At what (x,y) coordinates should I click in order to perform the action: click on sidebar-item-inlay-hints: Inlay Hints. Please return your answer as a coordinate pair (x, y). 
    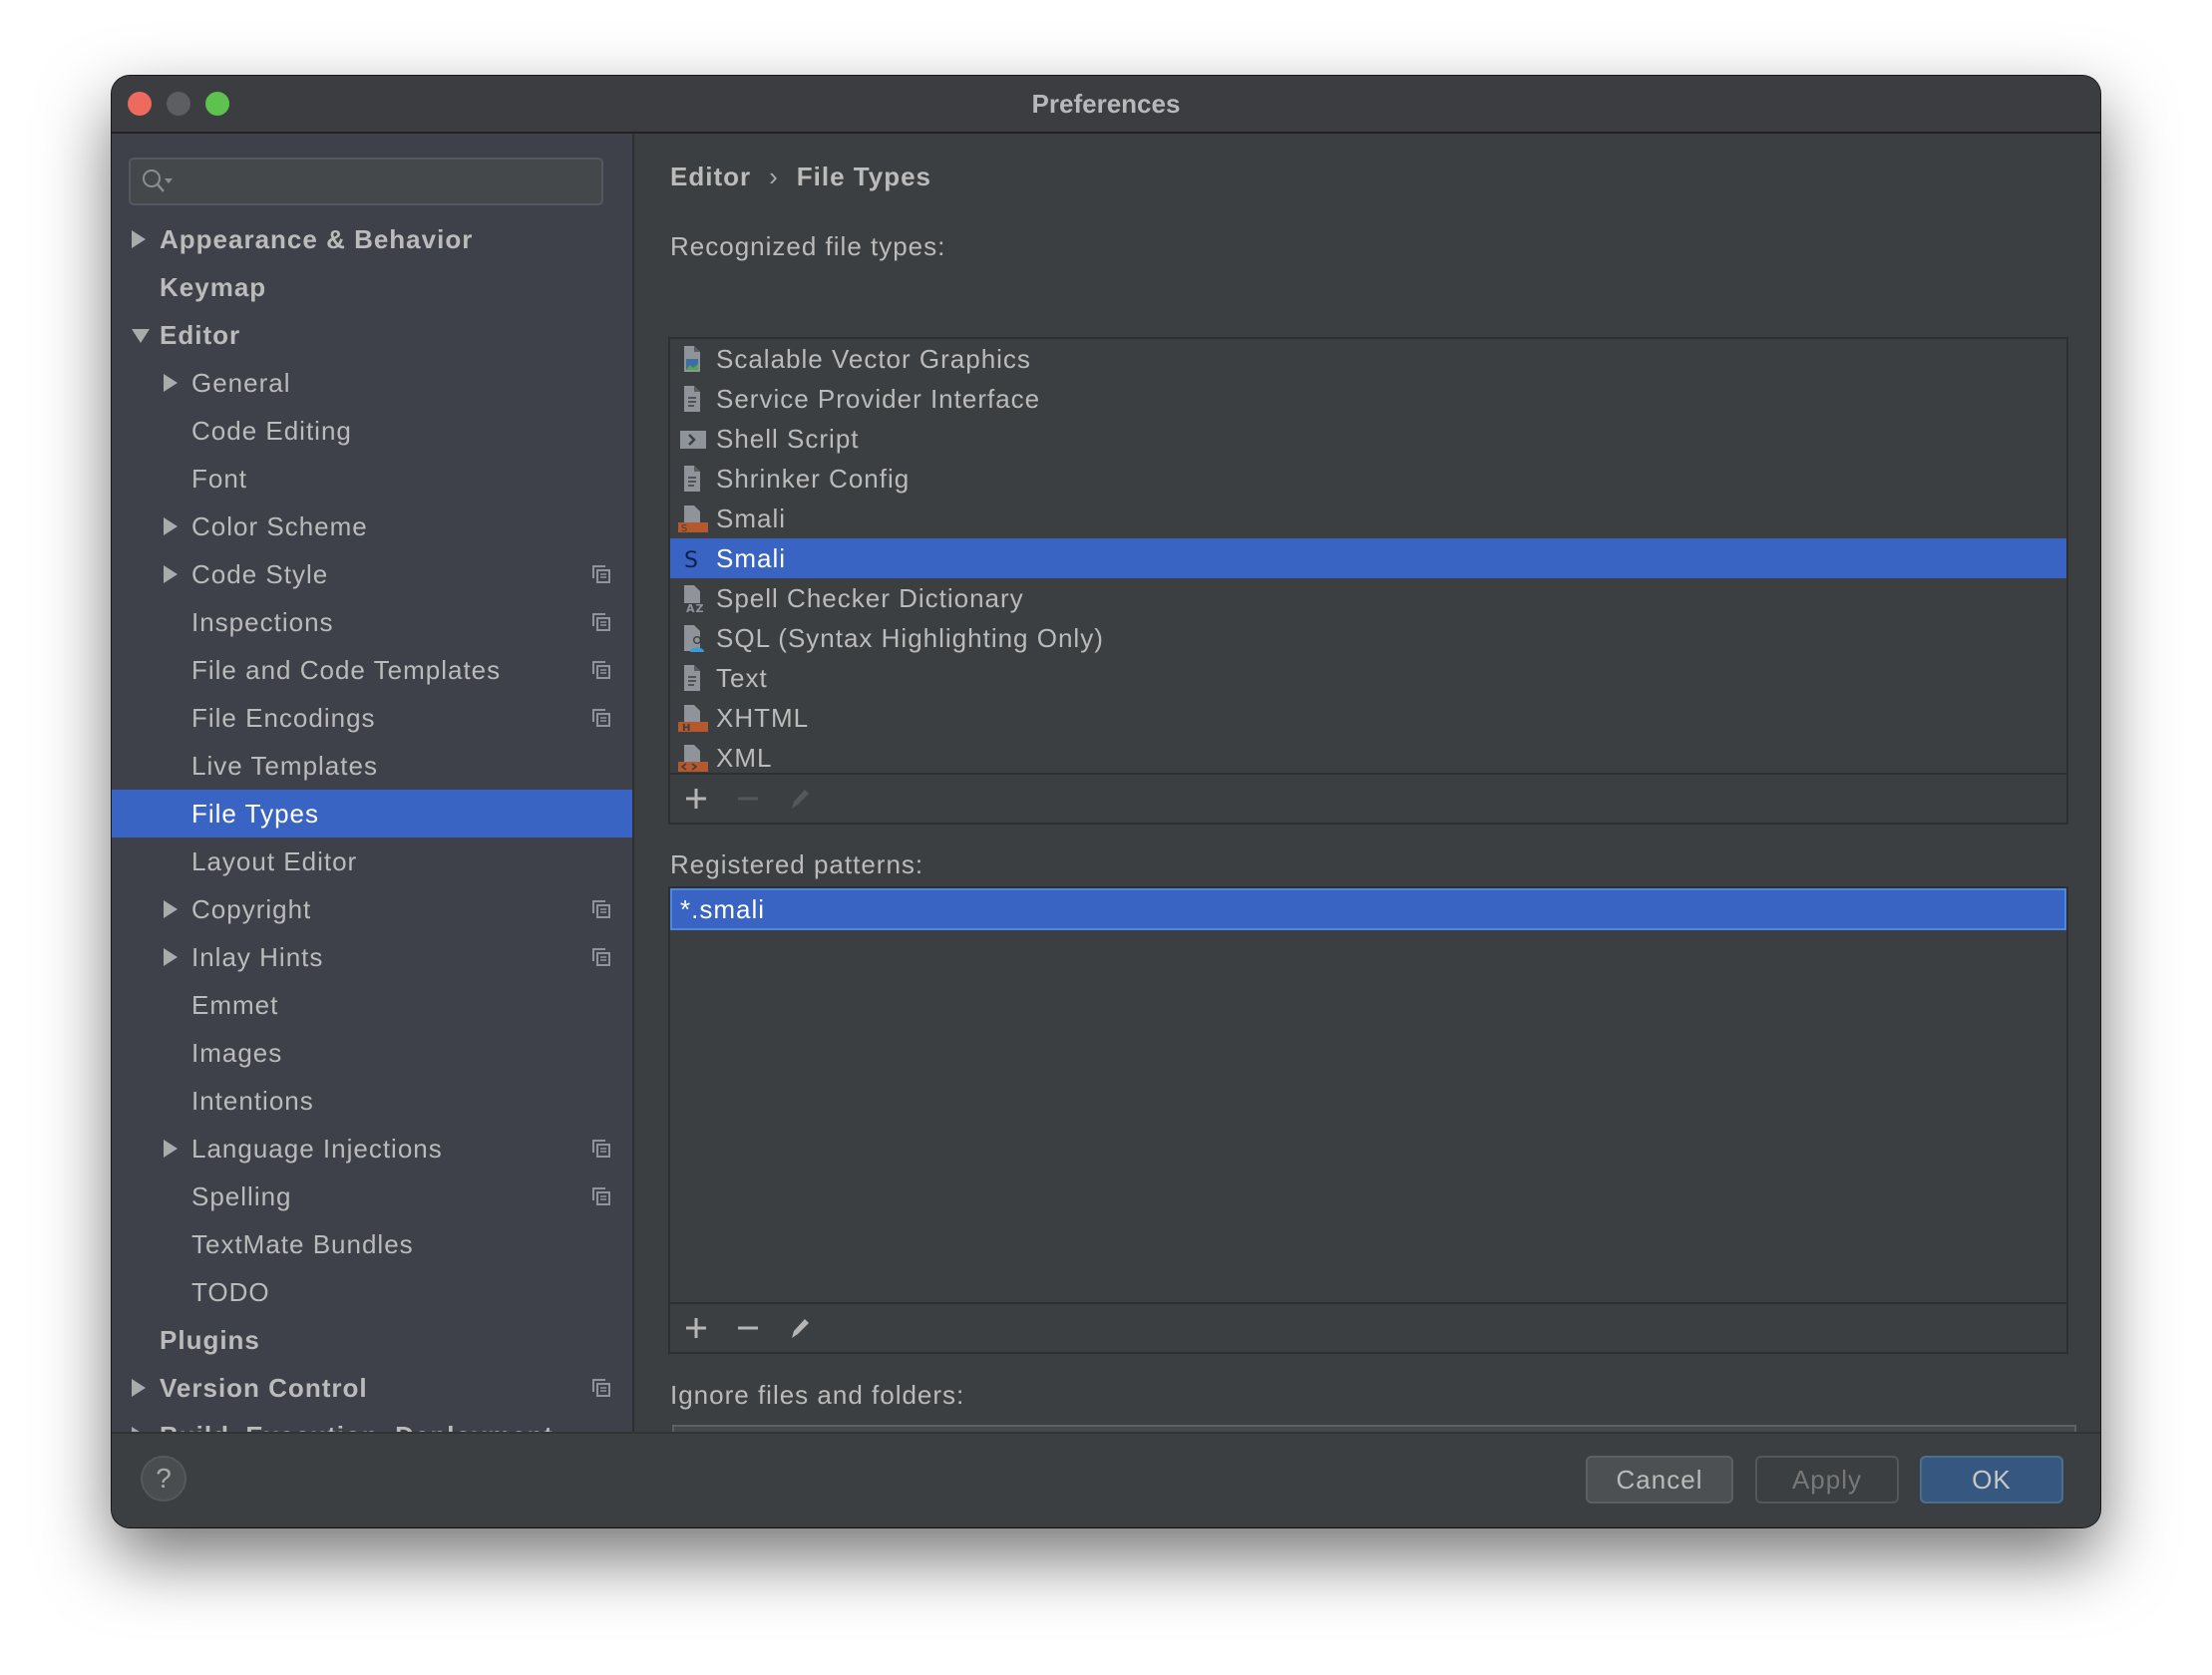
    Looking at the image, I should click on (372, 957).